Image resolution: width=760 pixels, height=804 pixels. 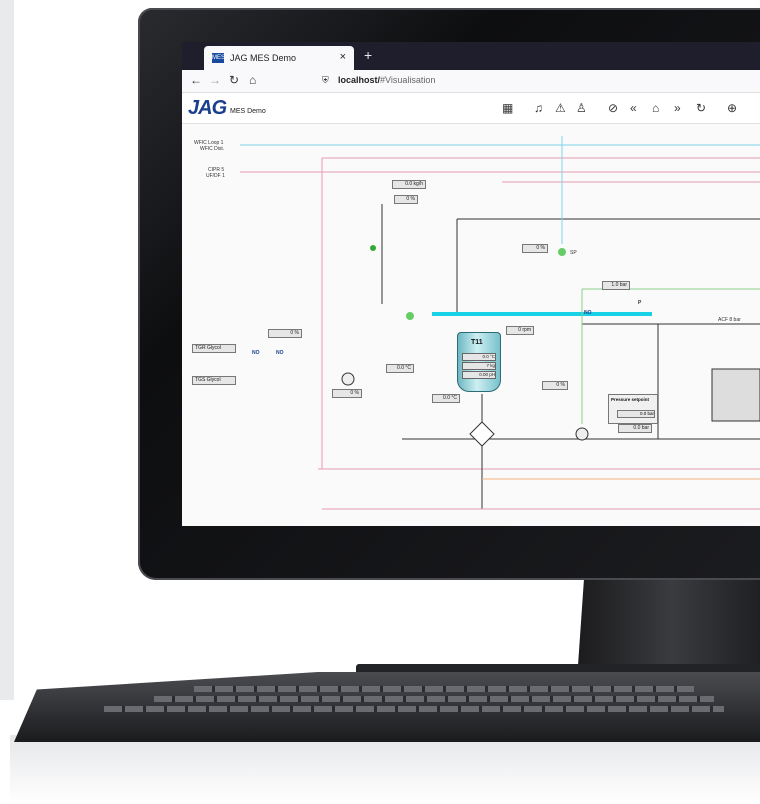 What do you see at coordinates (409, 184) in the screenshot?
I see `flow-readout: 0.0 kg/h` at bounding box center [409, 184].